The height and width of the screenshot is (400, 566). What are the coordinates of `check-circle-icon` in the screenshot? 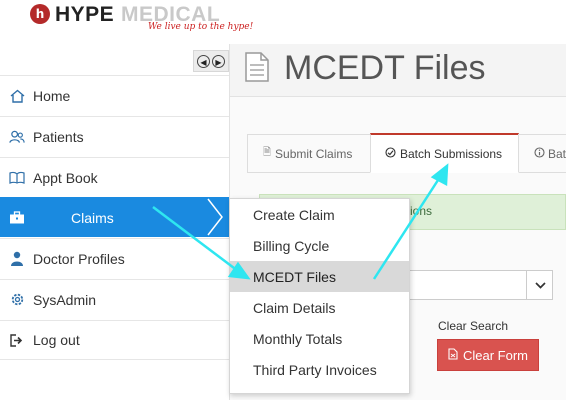 It's located at (390, 153).